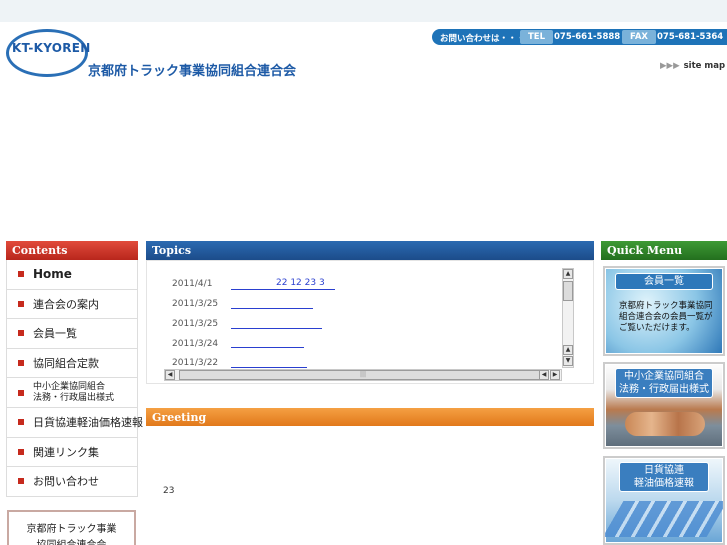 Image resolution: width=727 pixels, height=545 pixels. Describe the element at coordinates (88, 423) in the screenshot. I see `sidebar-item-label: 日貨協連軽油価格速報` at that location.